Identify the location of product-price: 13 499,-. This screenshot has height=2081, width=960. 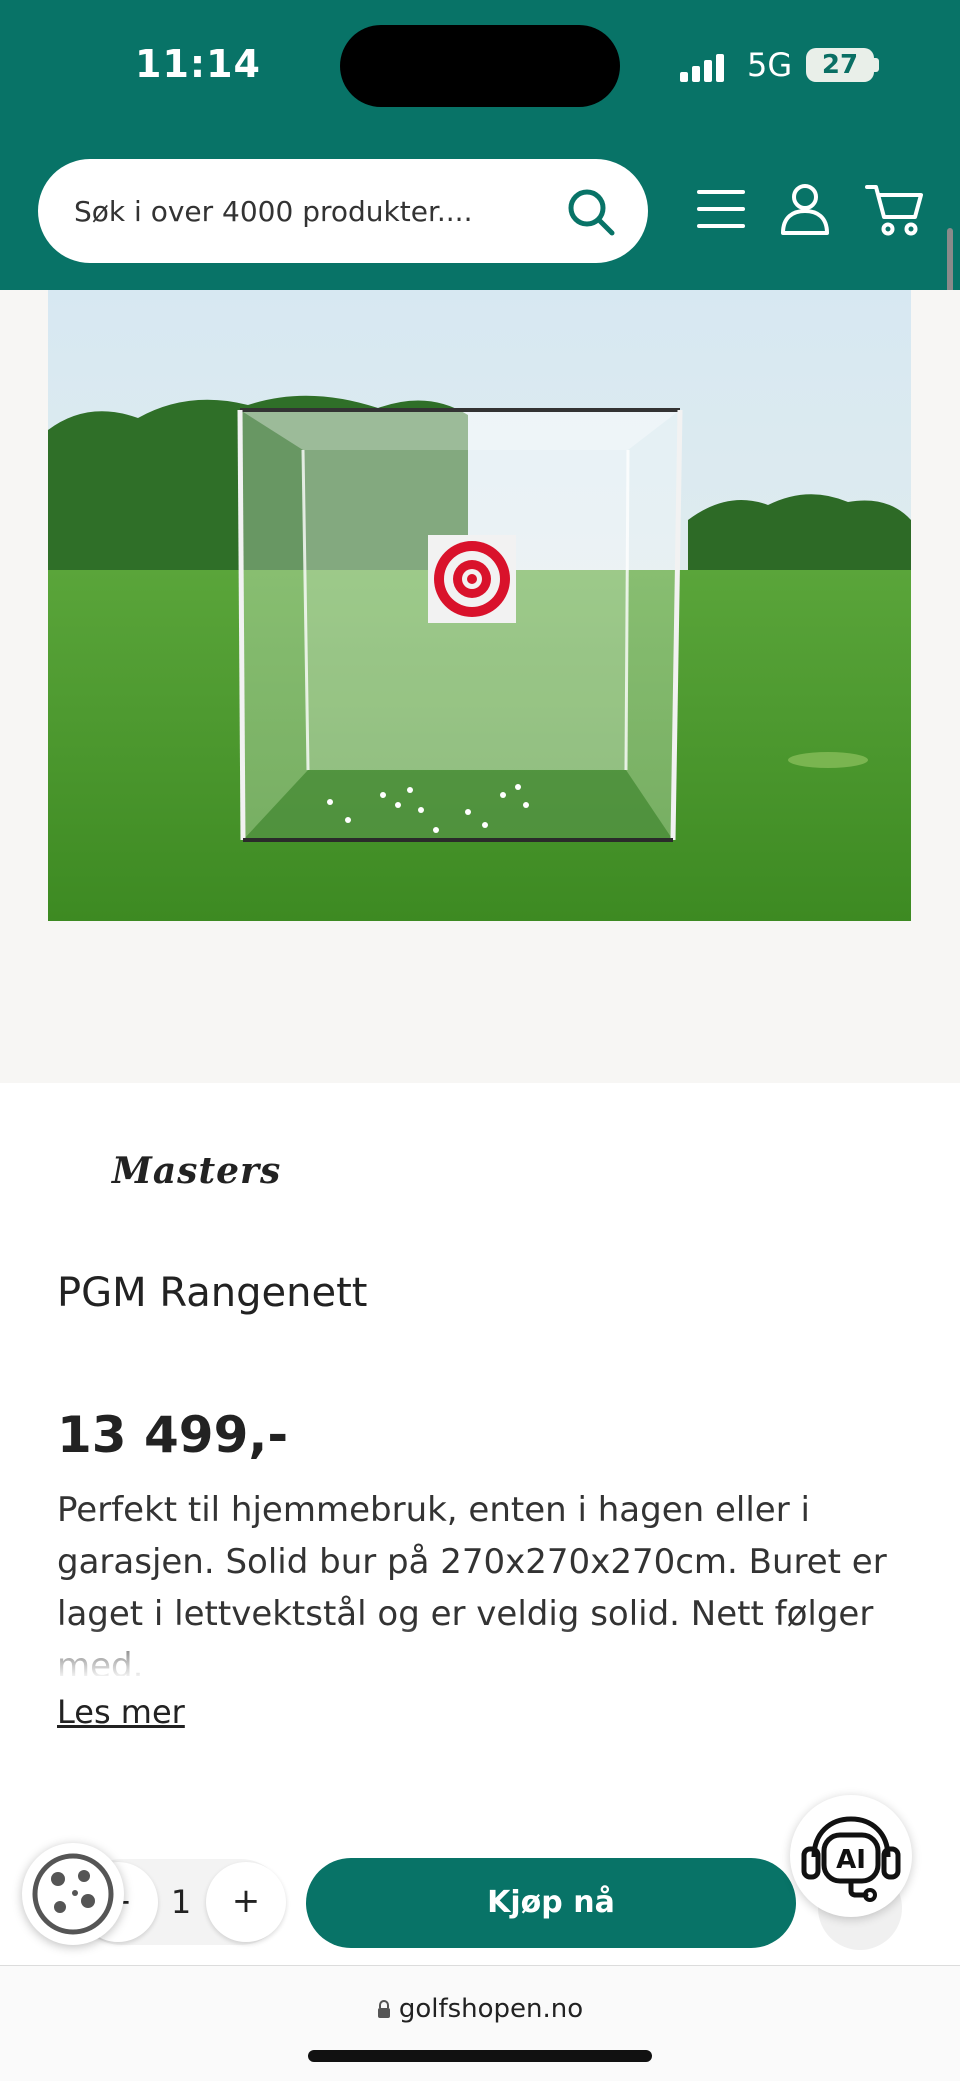
(173, 1435).